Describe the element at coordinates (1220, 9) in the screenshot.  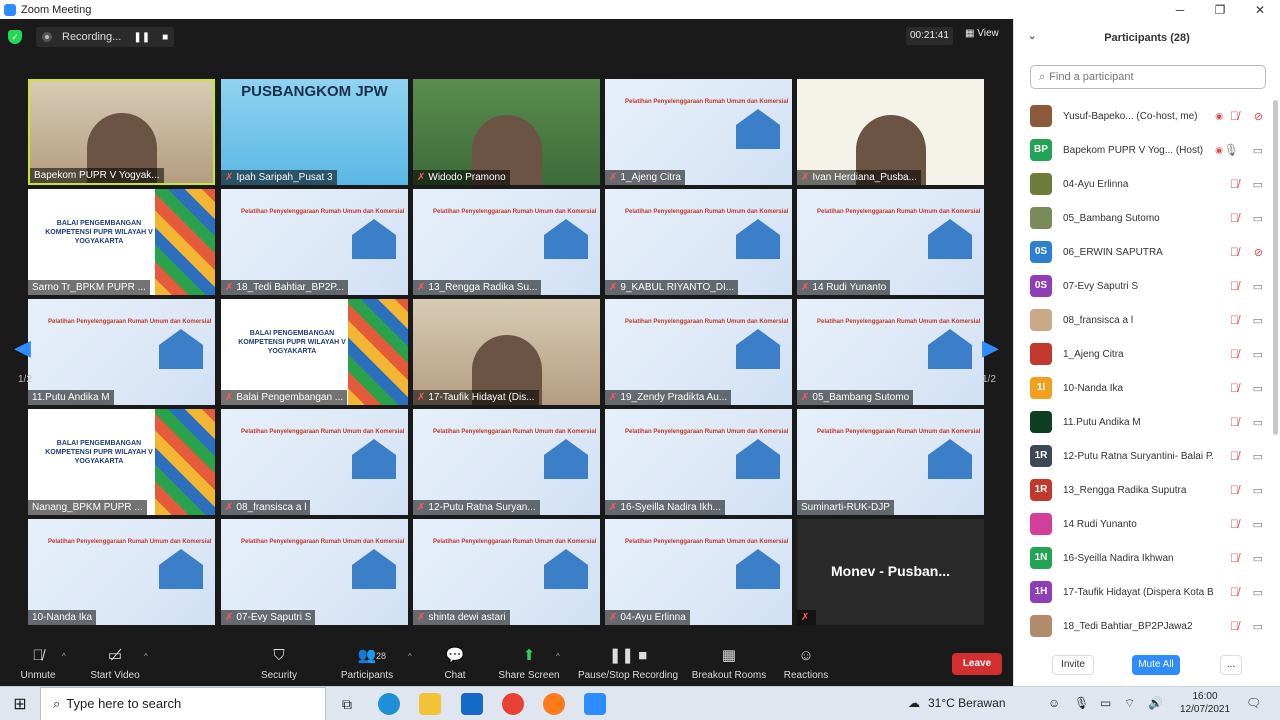
I see `maximize-button: ❐` at that location.